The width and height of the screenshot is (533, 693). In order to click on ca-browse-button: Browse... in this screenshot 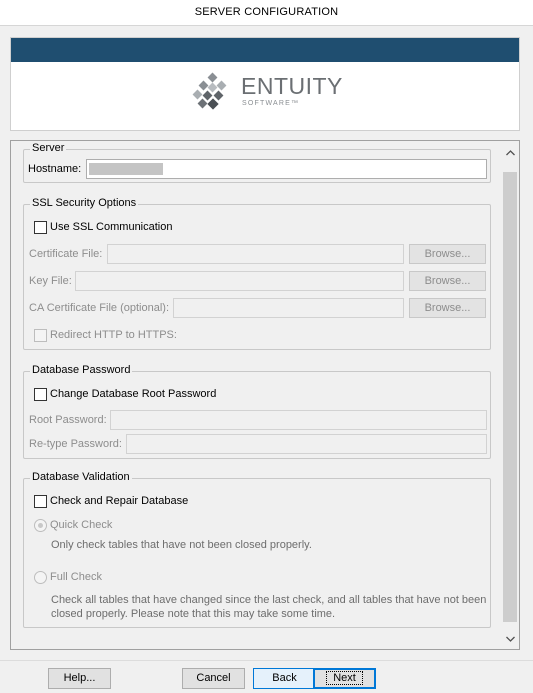, I will do `click(447, 308)`.